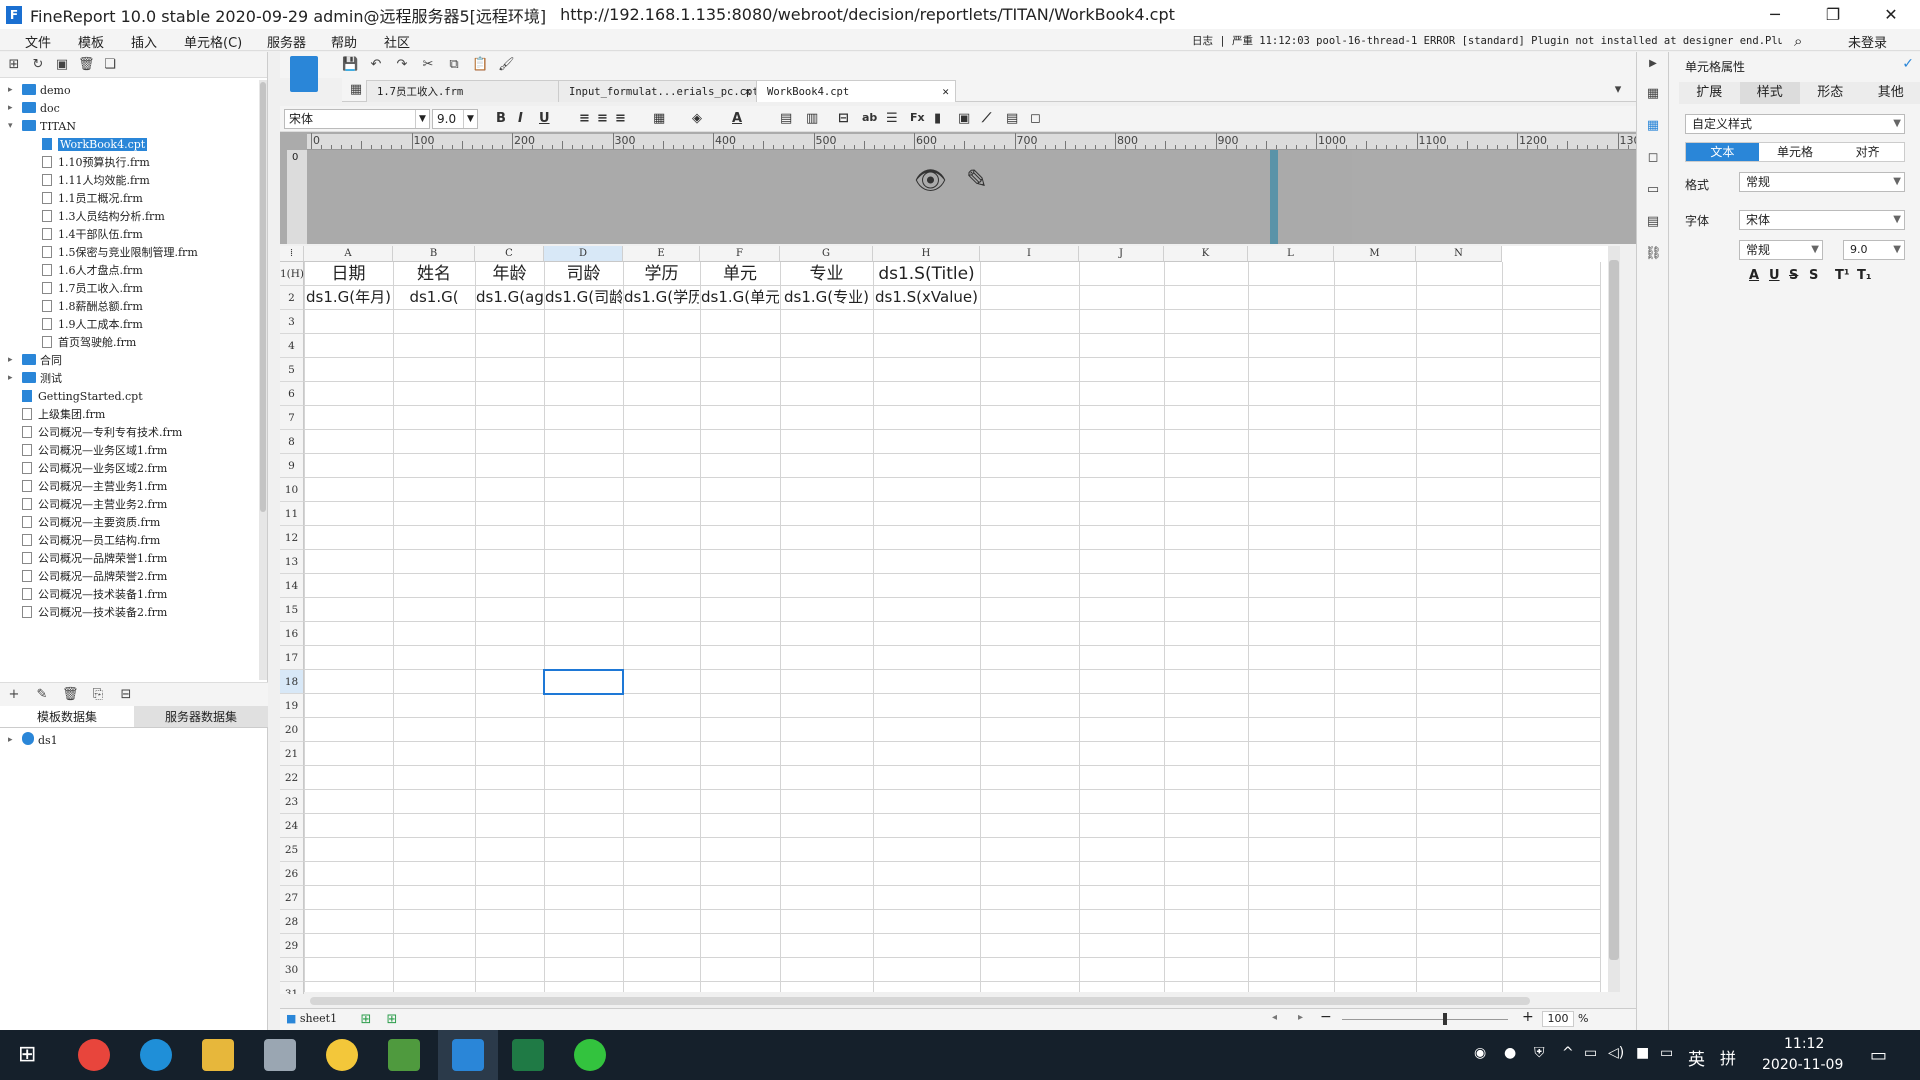 Image resolution: width=1920 pixels, height=1080 pixels. I want to click on save-icon: 💾, so click(350, 65).